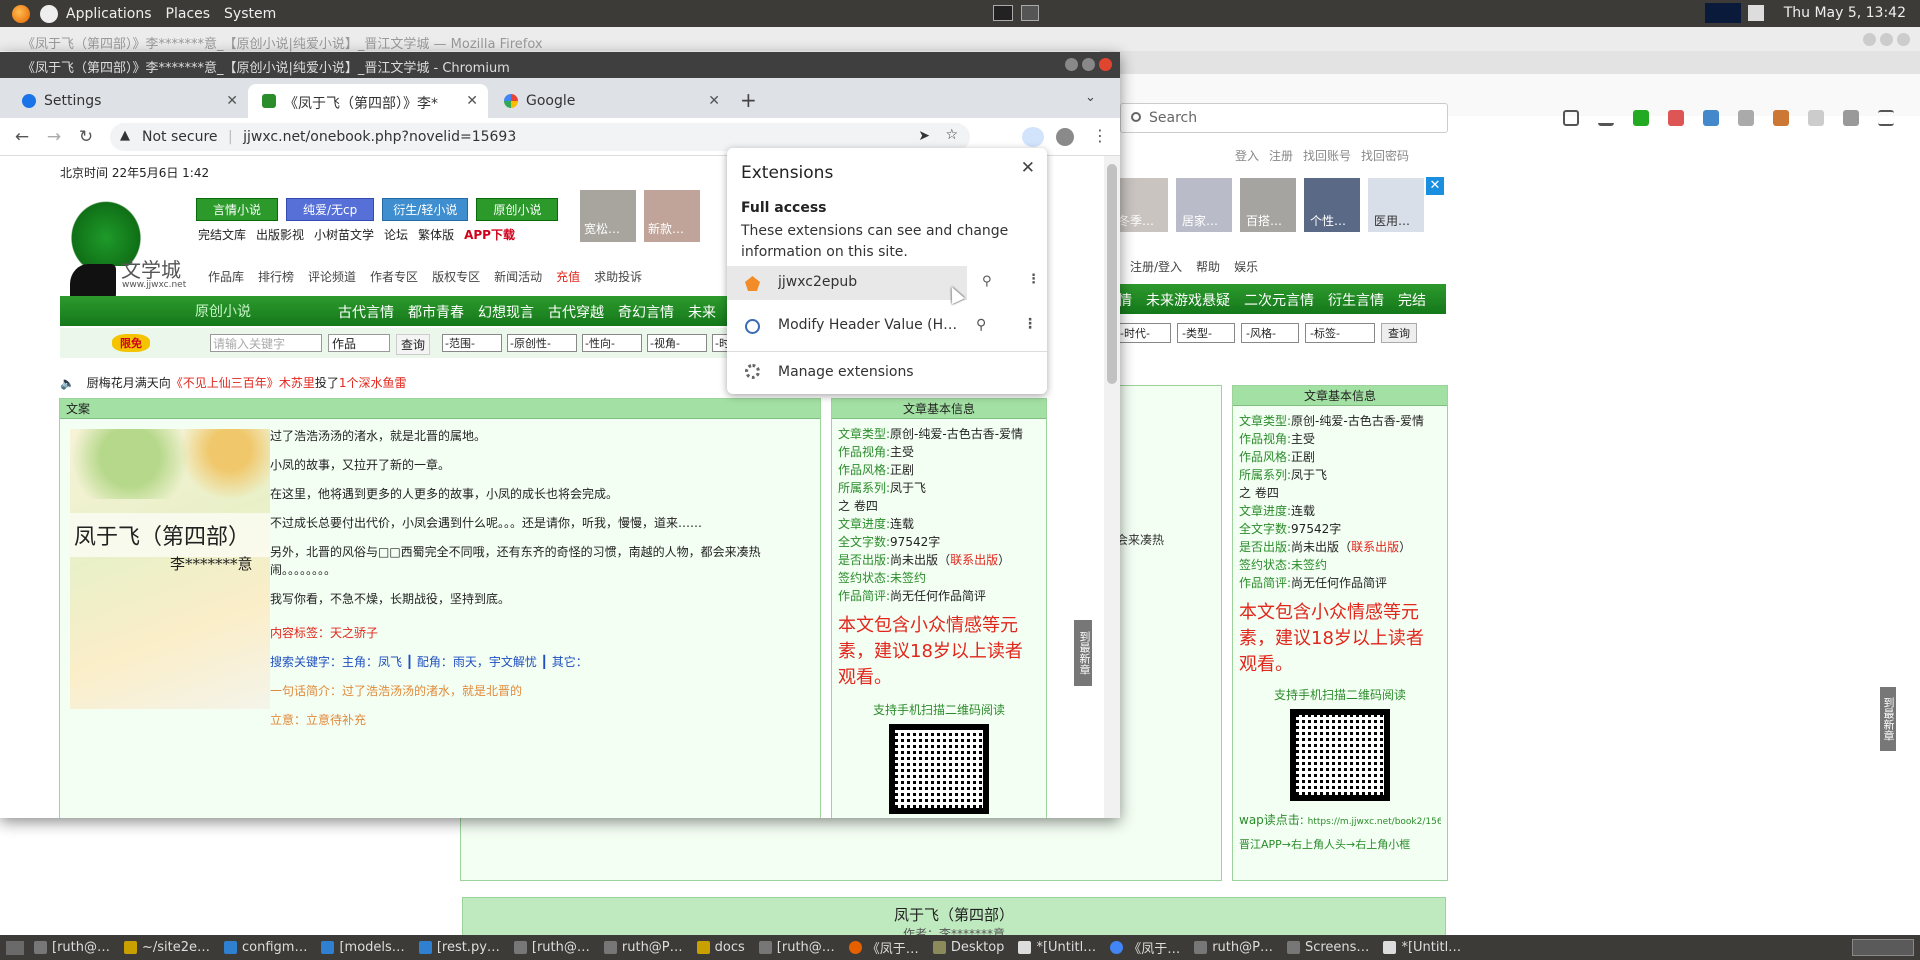 The height and width of the screenshot is (960, 1920). What do you see at coordinates (1208, 267) in the screenshot?
I see `ff-nav-help: 帮助` at bounding box center [1208, 267].